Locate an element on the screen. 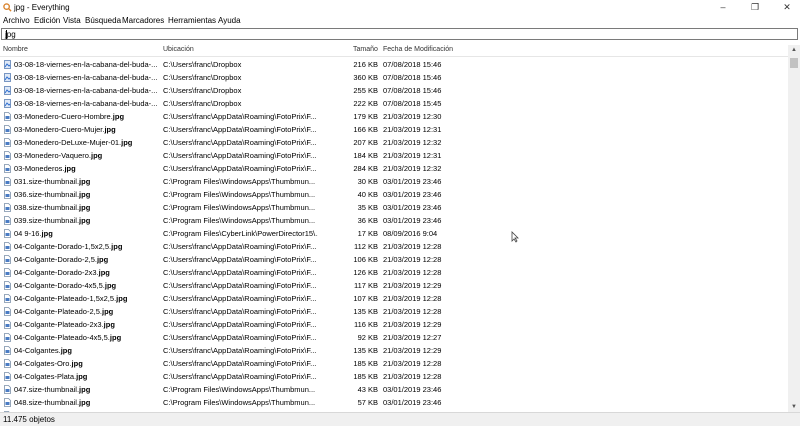  close-button: ✕ is located at coordinates (787, 7).